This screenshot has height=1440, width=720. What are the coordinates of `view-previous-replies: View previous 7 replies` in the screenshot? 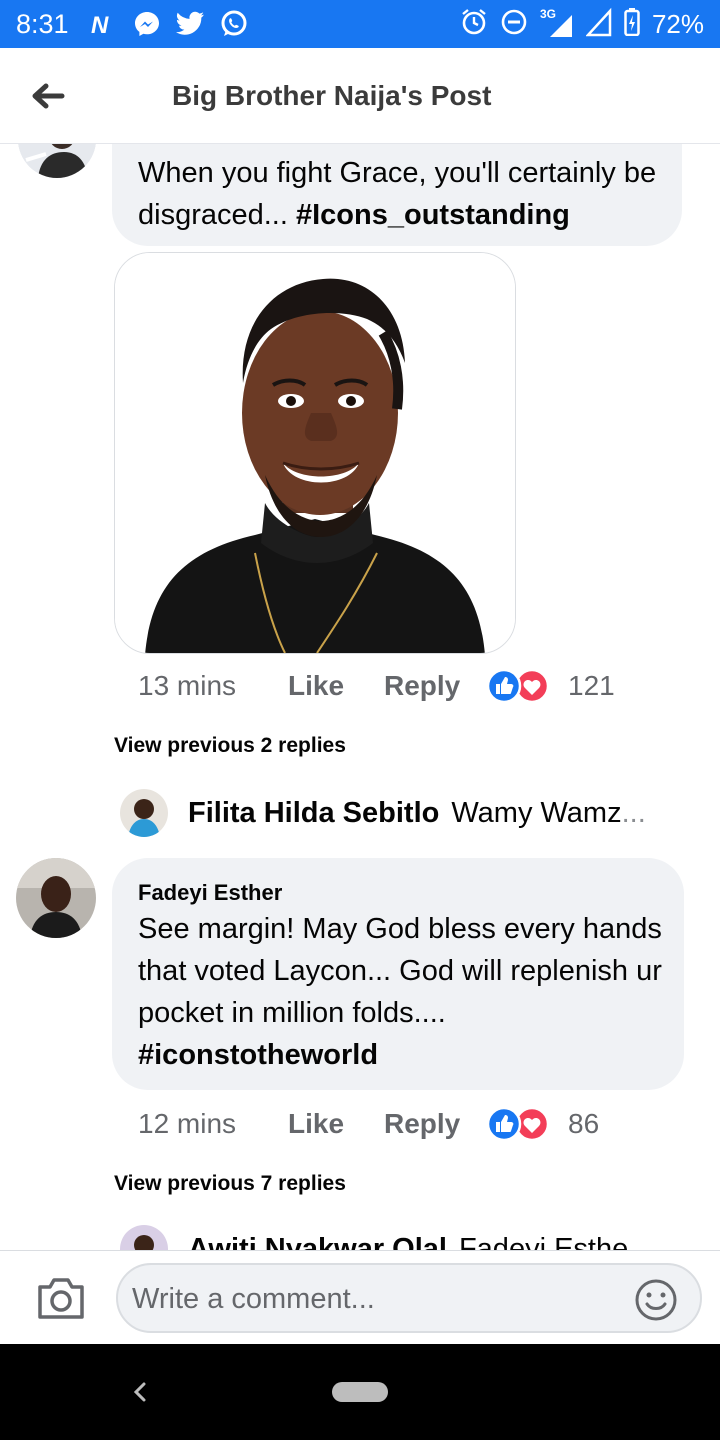 It's located at (230, 1184).